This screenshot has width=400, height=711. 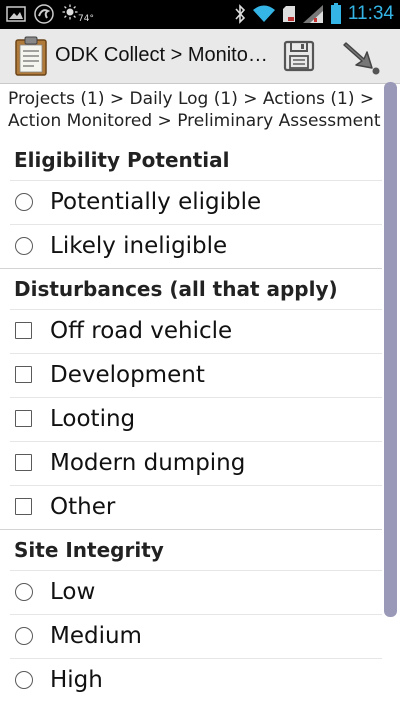 I want to click on sd-card-icon, so click(x=288, y=14).